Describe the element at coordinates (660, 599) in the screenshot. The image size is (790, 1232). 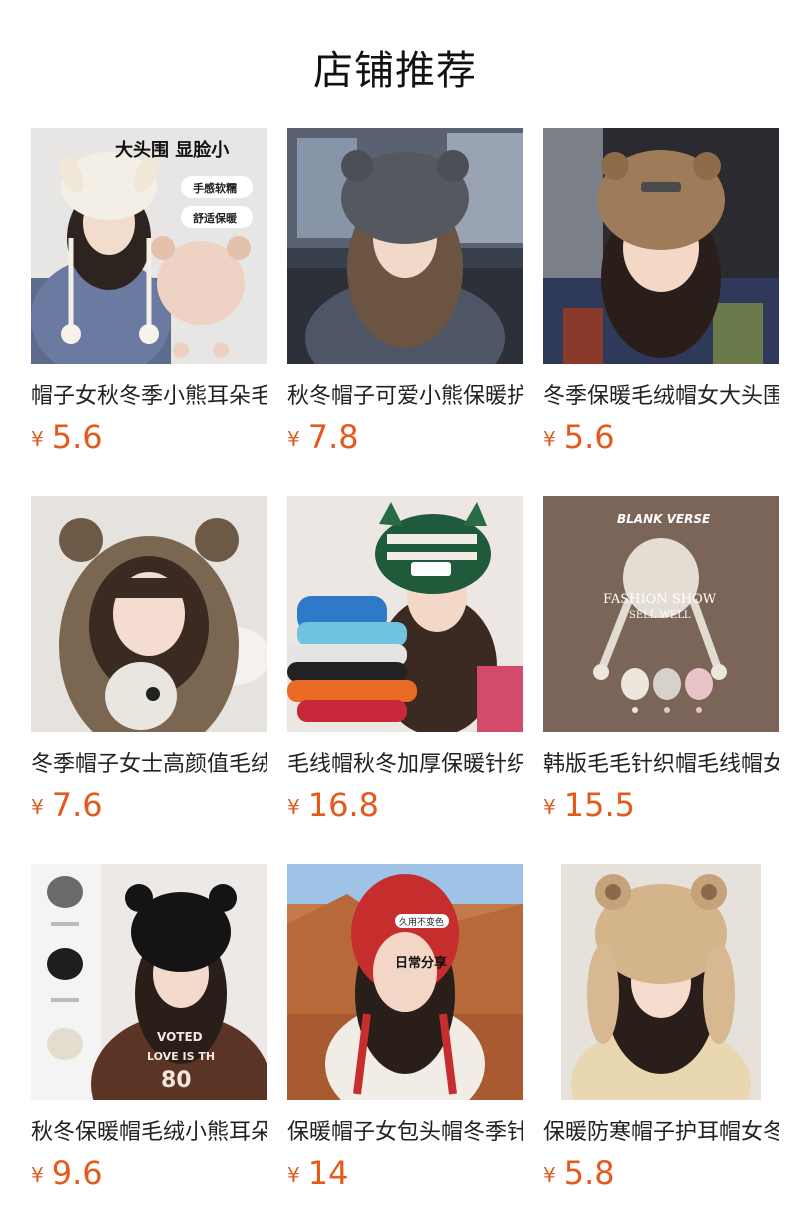
I see `image-headline: FASHION SHOW` at that location.